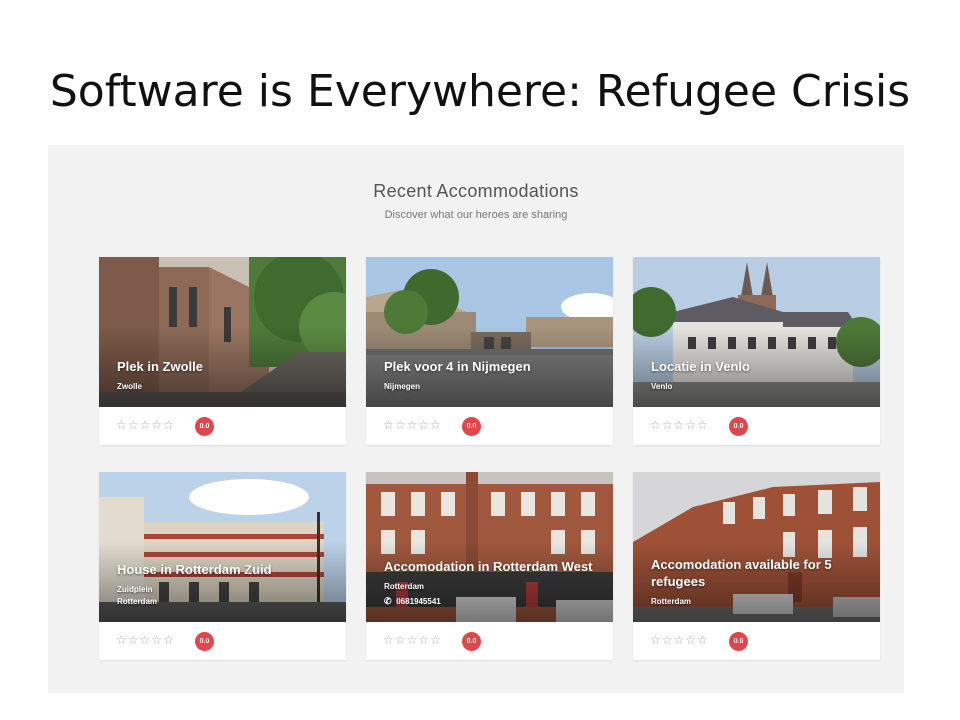  I want to click on accommodation-card: Plek in Zwolle Zwolle ☆☆☆☆☆ 0.0, so click(222, 351).